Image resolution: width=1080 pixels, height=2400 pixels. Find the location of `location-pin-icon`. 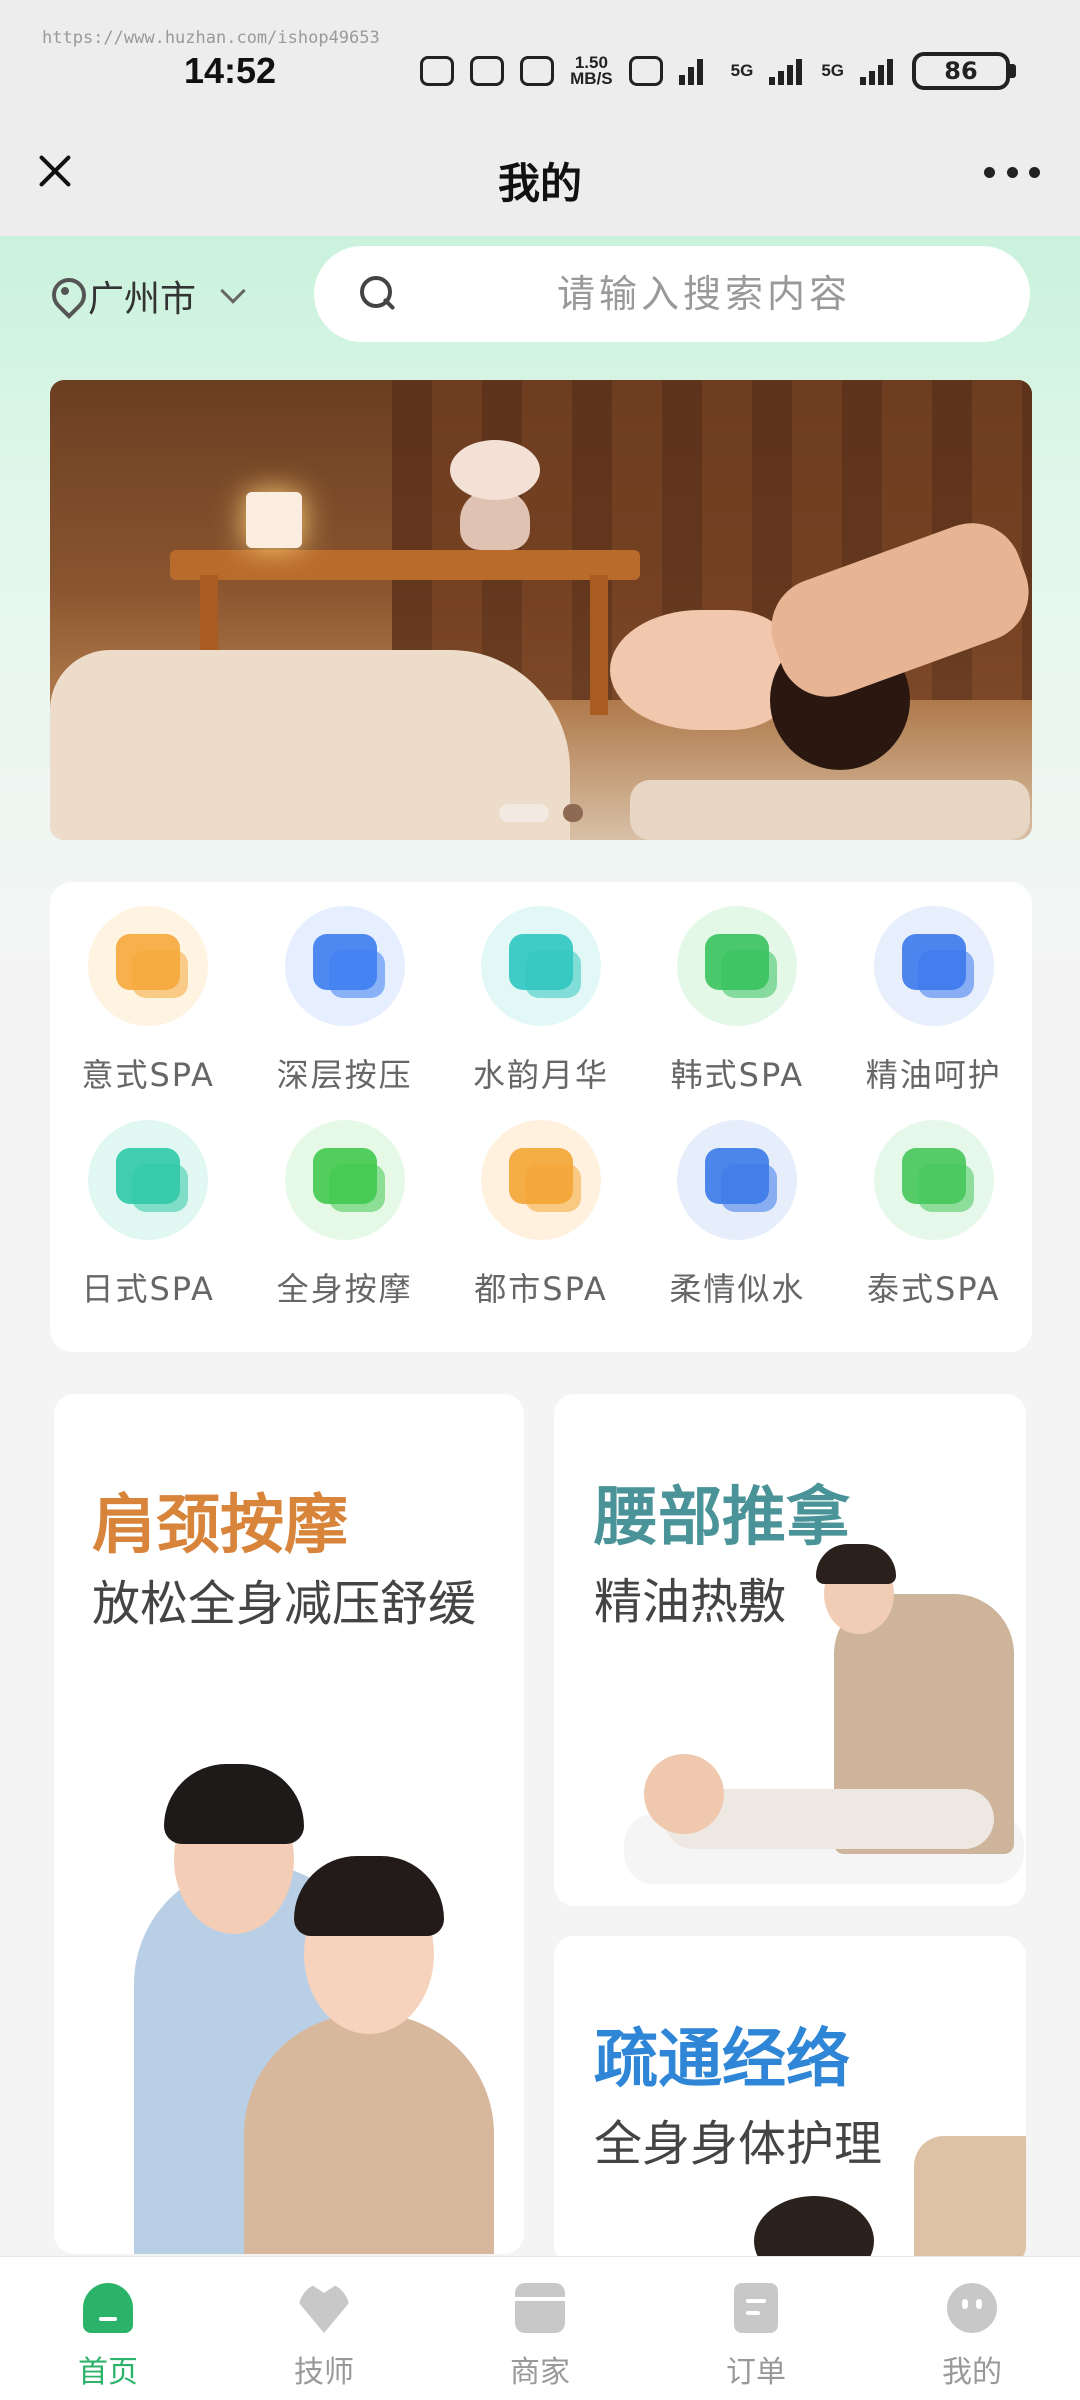

location-pin-icon is located at coordinates (65, 296).